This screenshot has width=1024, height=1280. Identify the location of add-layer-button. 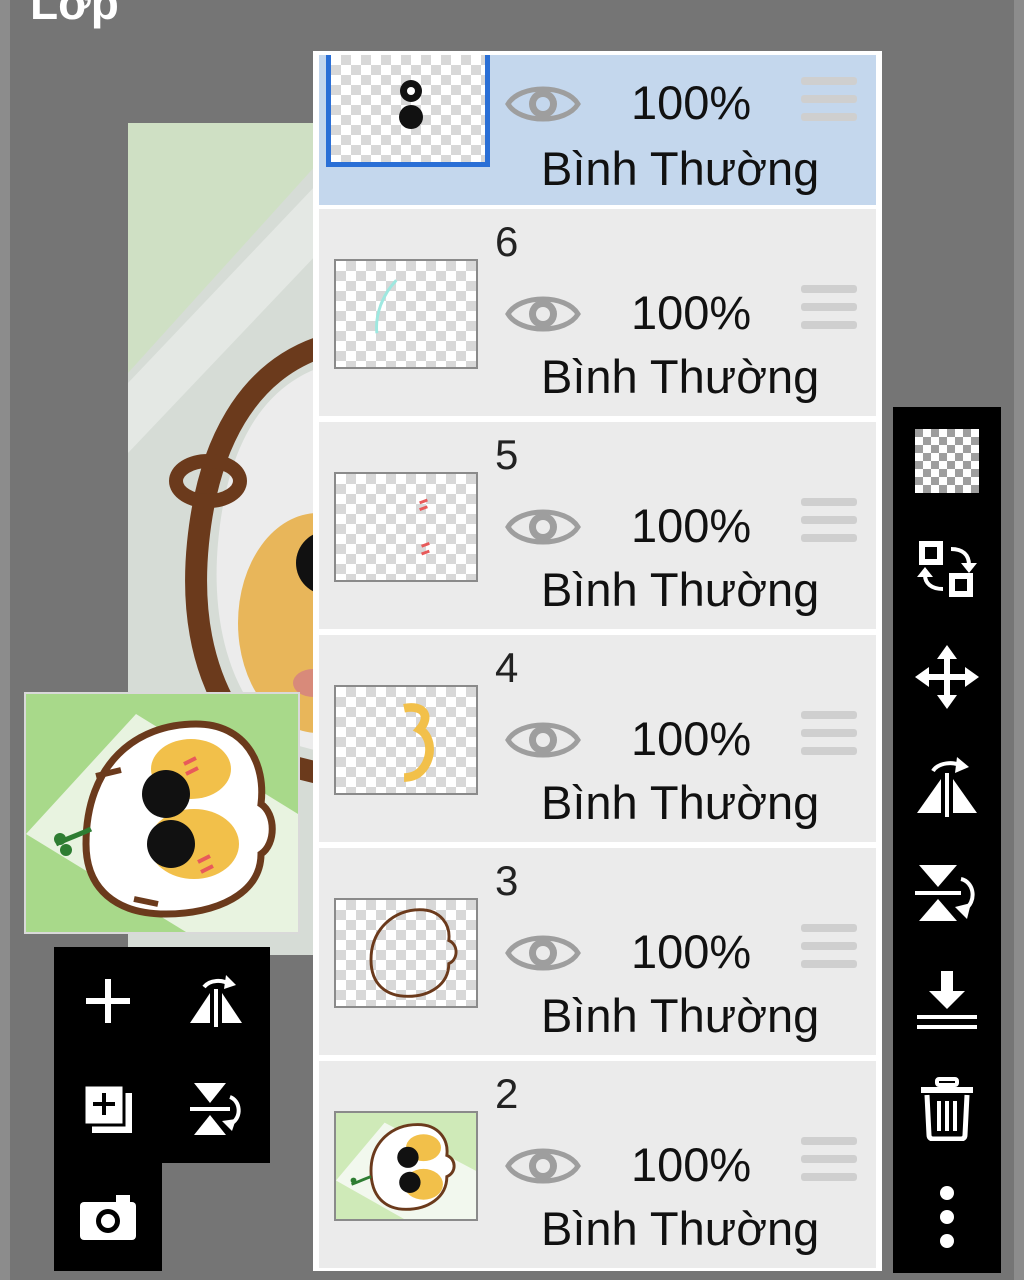
(108, 1001).